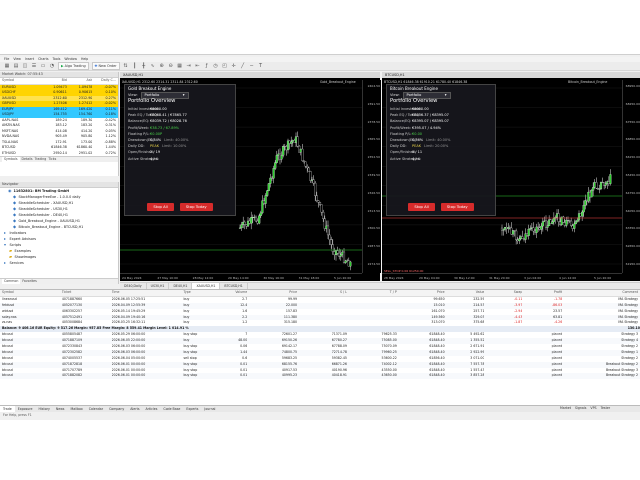  What do you see at coordinates (25, 66) in the screenshot?
I see `market-watch-icon: ◫` at bounding box center [25, 66].